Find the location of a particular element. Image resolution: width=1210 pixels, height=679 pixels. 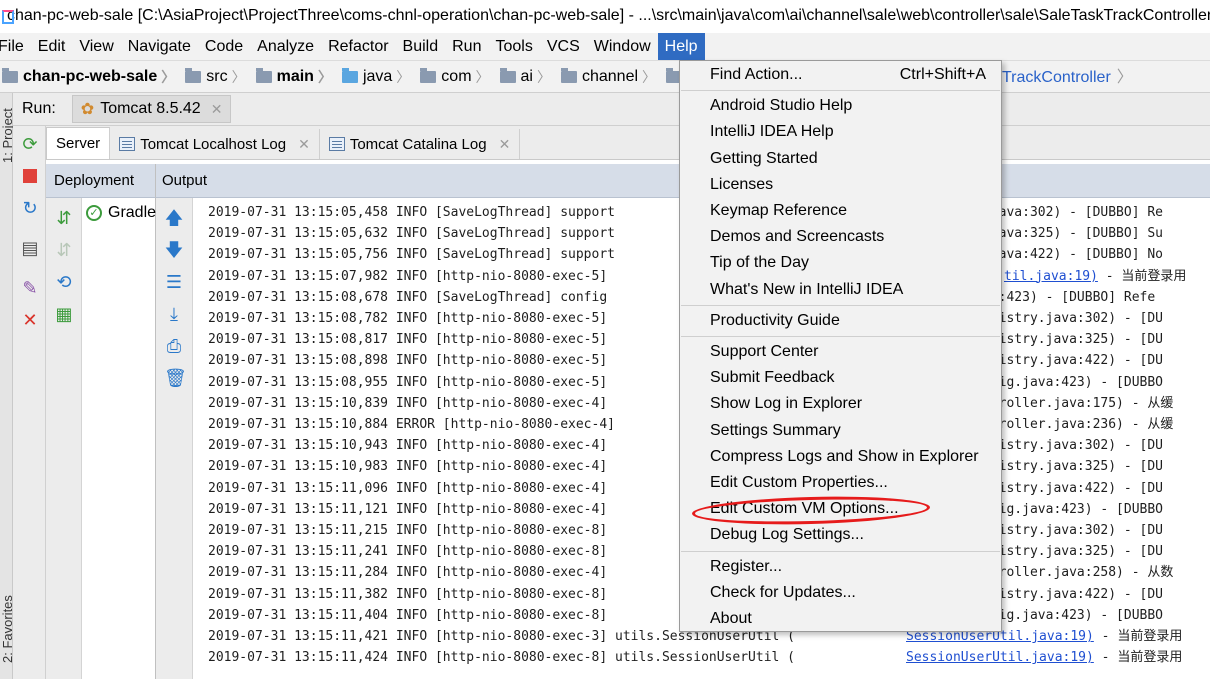

breadcrumb-item: main 〉 is located at coordinates (293, 77).